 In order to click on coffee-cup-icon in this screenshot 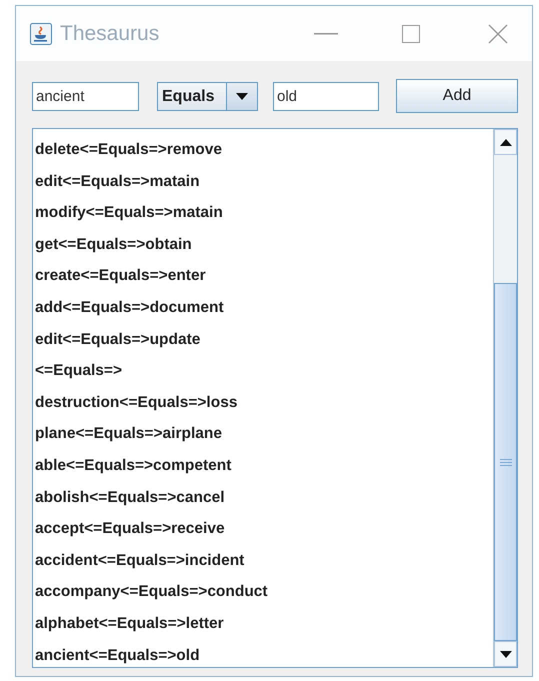, I will do `click(41, 33)`.